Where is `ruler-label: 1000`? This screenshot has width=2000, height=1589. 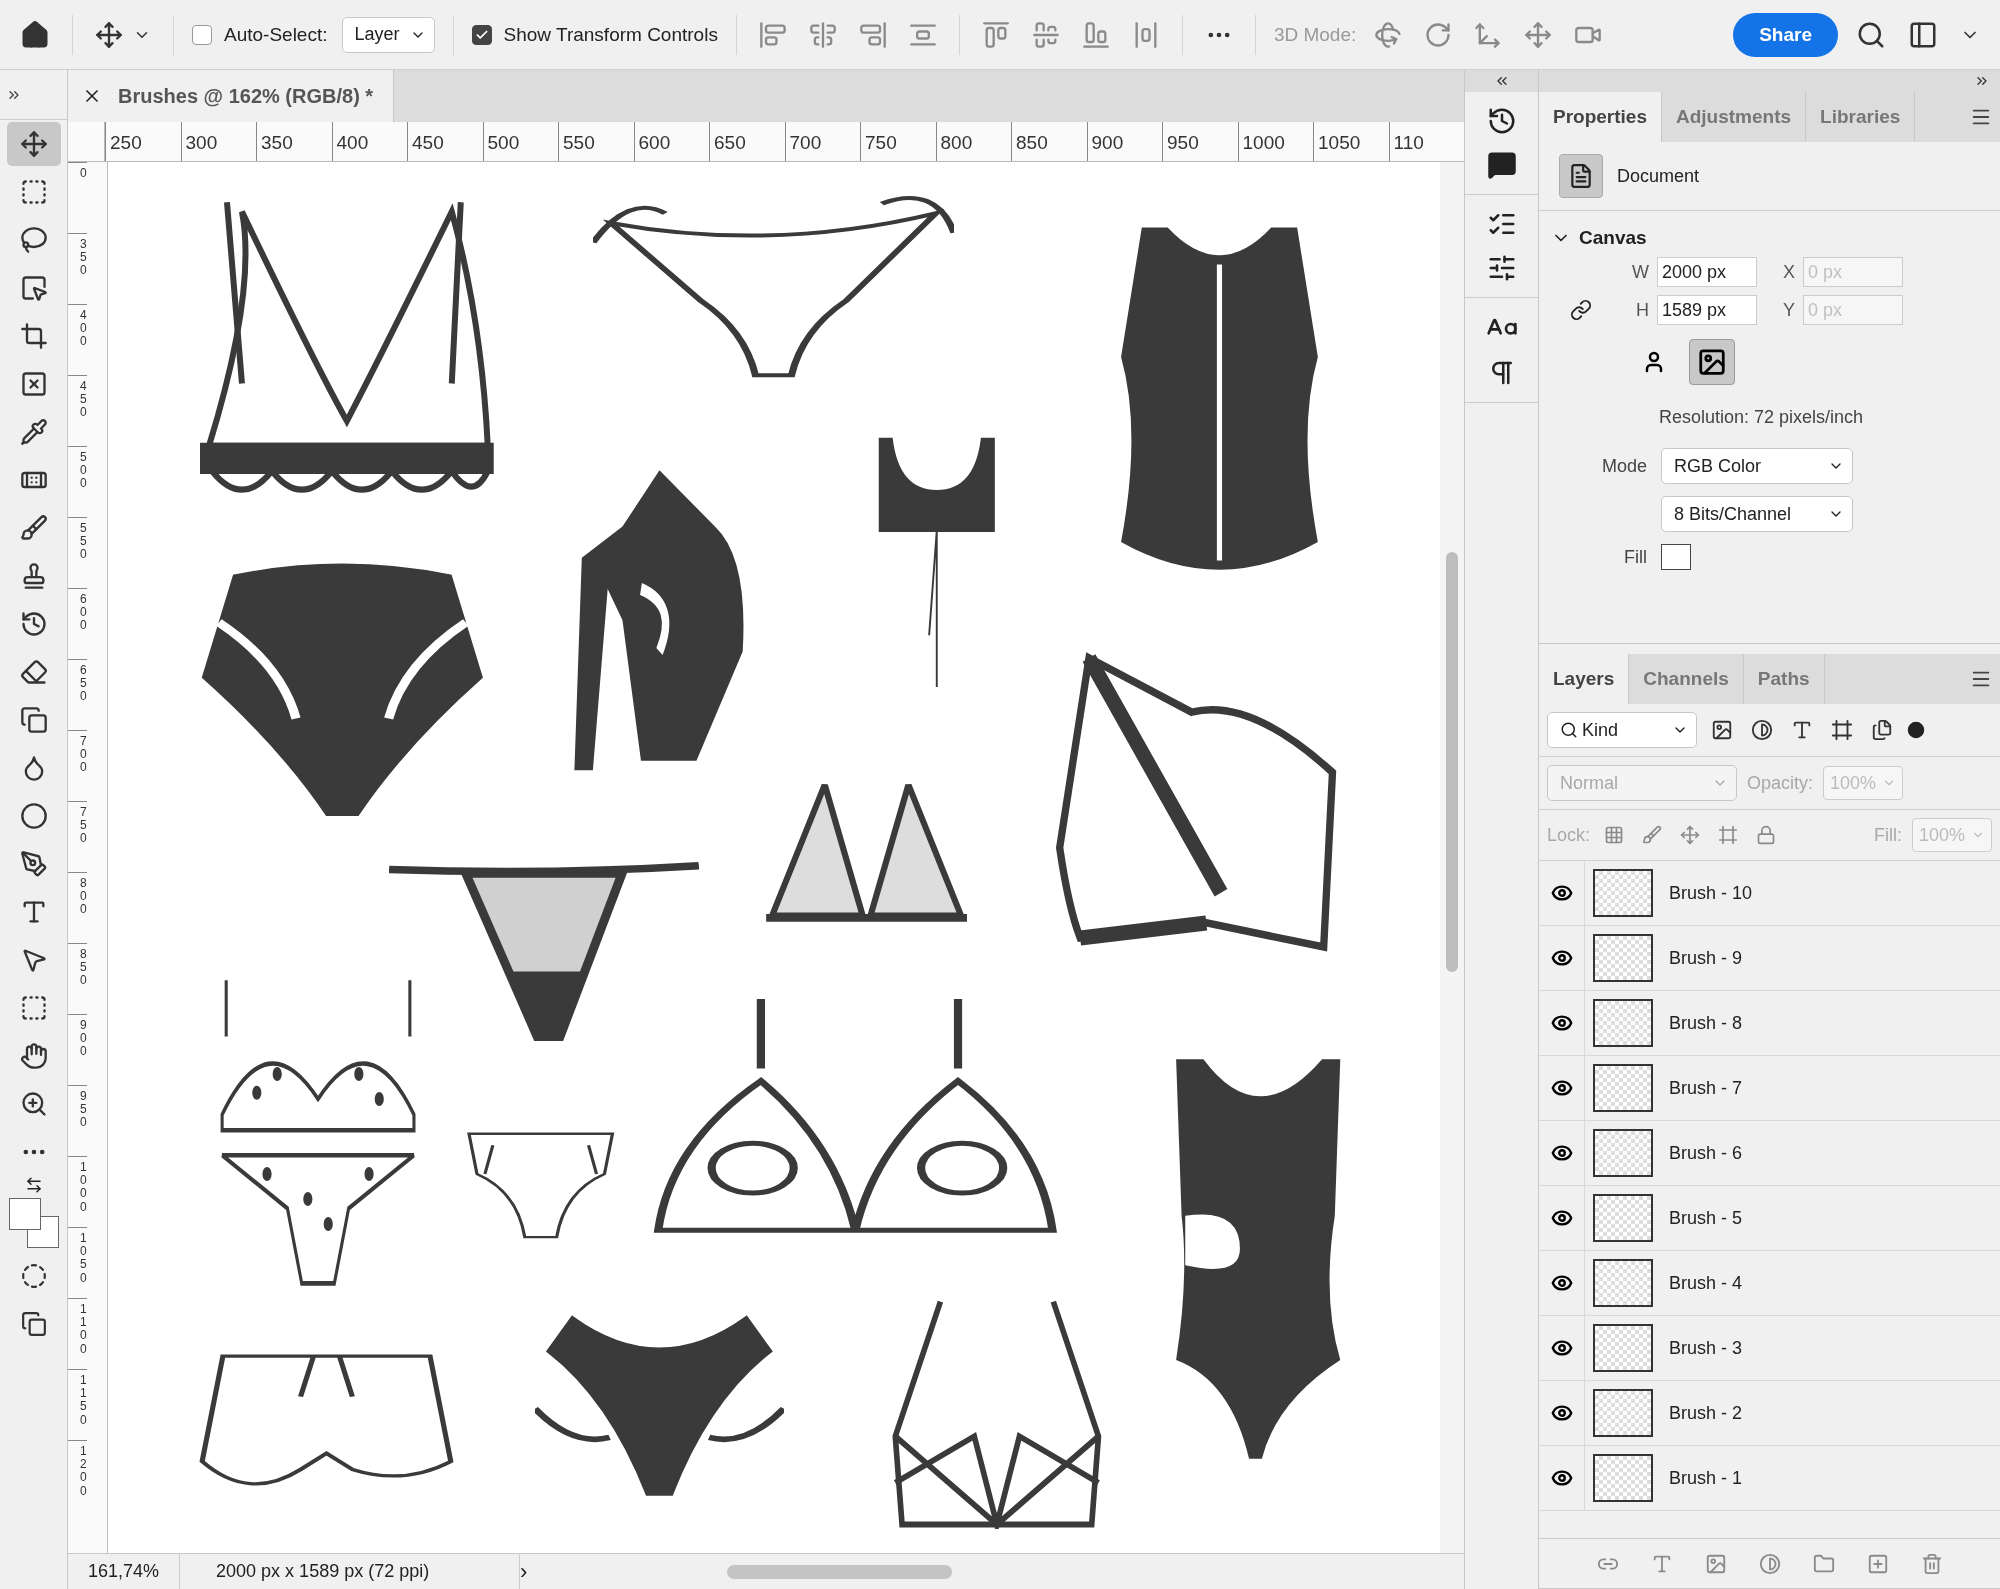
ruler-label: 1000 is located at coordinates (1275, 141).